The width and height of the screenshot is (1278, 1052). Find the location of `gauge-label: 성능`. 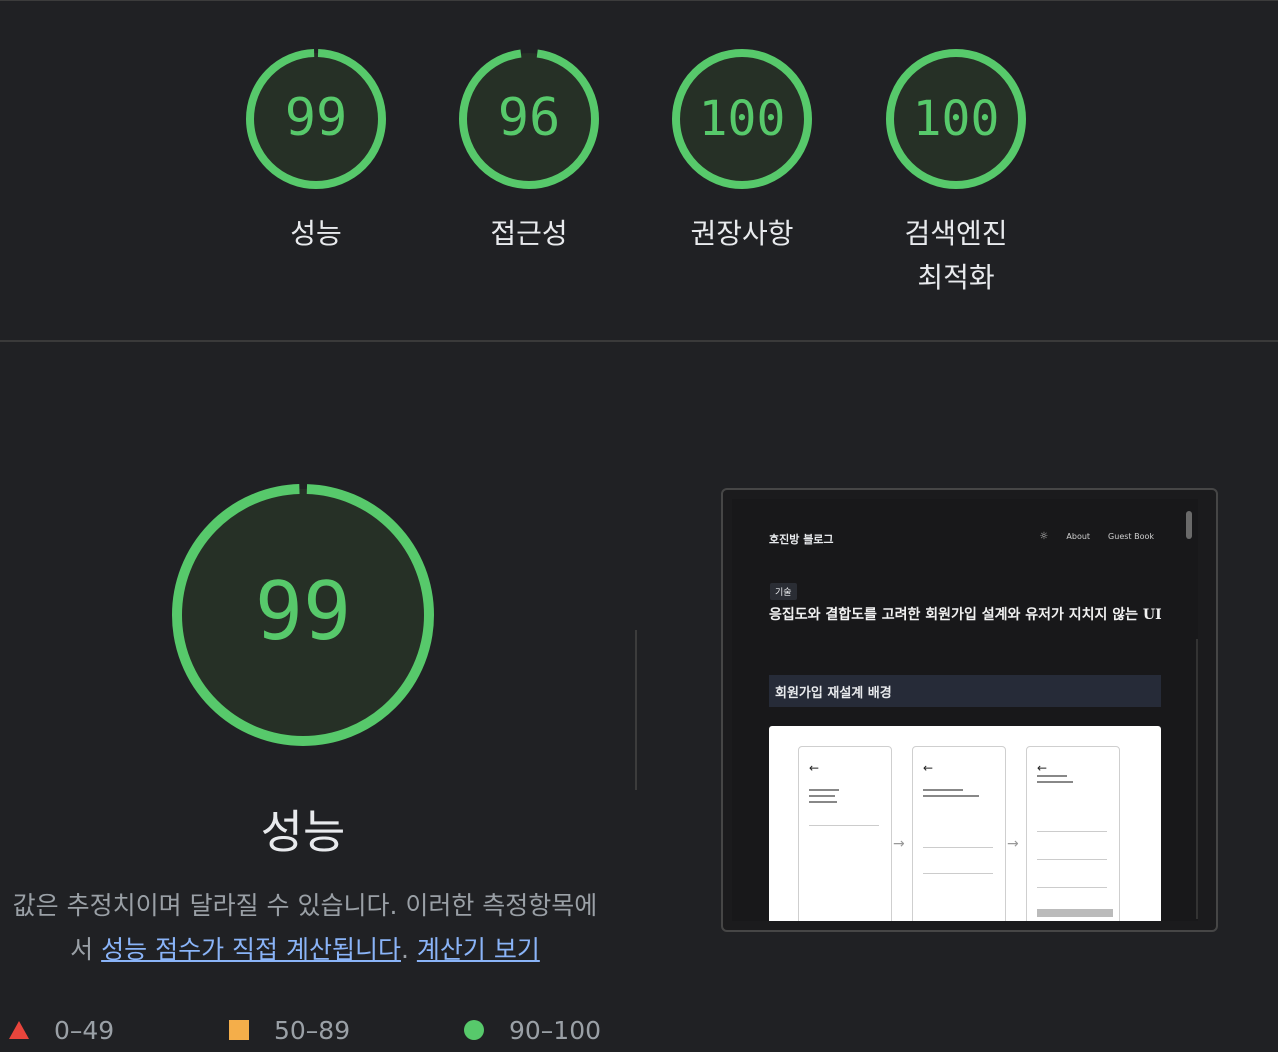

gauge-label: 성능 is located at coordinates (316, 234).